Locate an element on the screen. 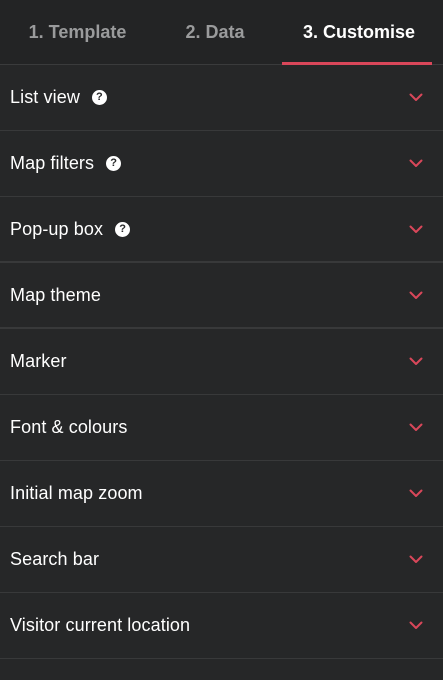 The width and height of the screenshot is (443, 680). tab-data: 2. Data is located at coordinates (215, 32).